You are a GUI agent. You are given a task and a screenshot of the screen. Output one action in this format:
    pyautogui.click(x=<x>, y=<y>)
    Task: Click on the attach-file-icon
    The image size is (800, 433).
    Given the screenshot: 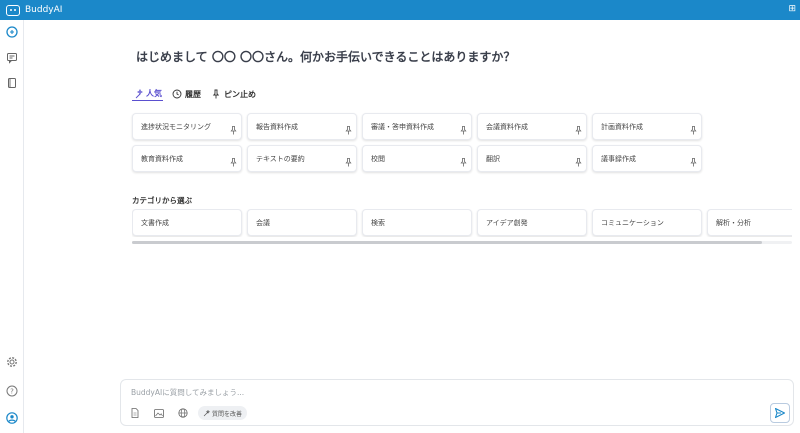 What is the action you would take?
    pyautogui.click(x=135, y=413)
    